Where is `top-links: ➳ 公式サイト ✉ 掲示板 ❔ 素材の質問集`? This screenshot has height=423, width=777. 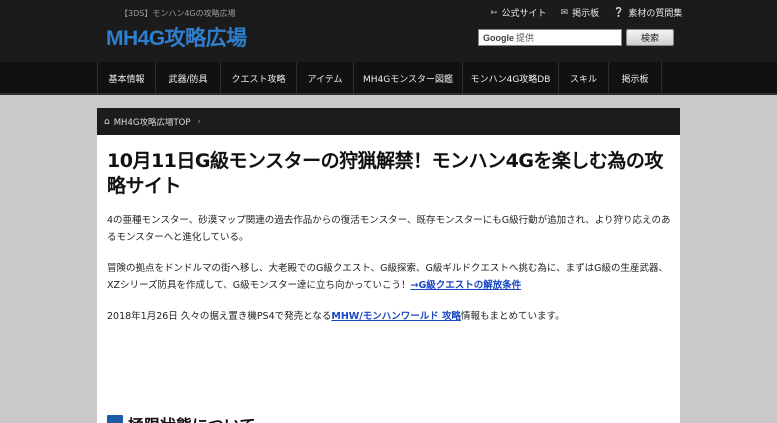
top-links: ➳ 公式サイト ✉ 掲示板 ❔ 素材の質問集 is located at coordinates (586, 13).